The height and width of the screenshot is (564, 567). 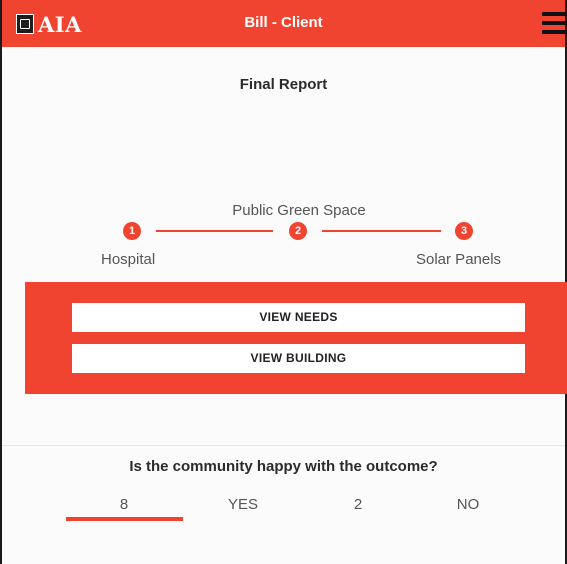 I want to click on selected-option-underline, so click(x=124, y=519).